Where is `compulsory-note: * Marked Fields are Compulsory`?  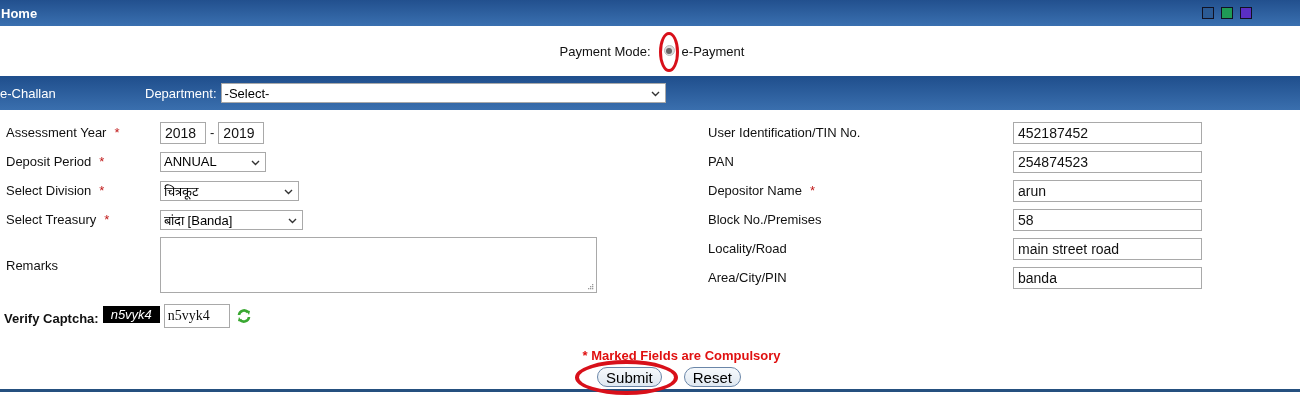
compulsory-note: * Marked Fields are Compulsory is located at coordinates (681, 355).